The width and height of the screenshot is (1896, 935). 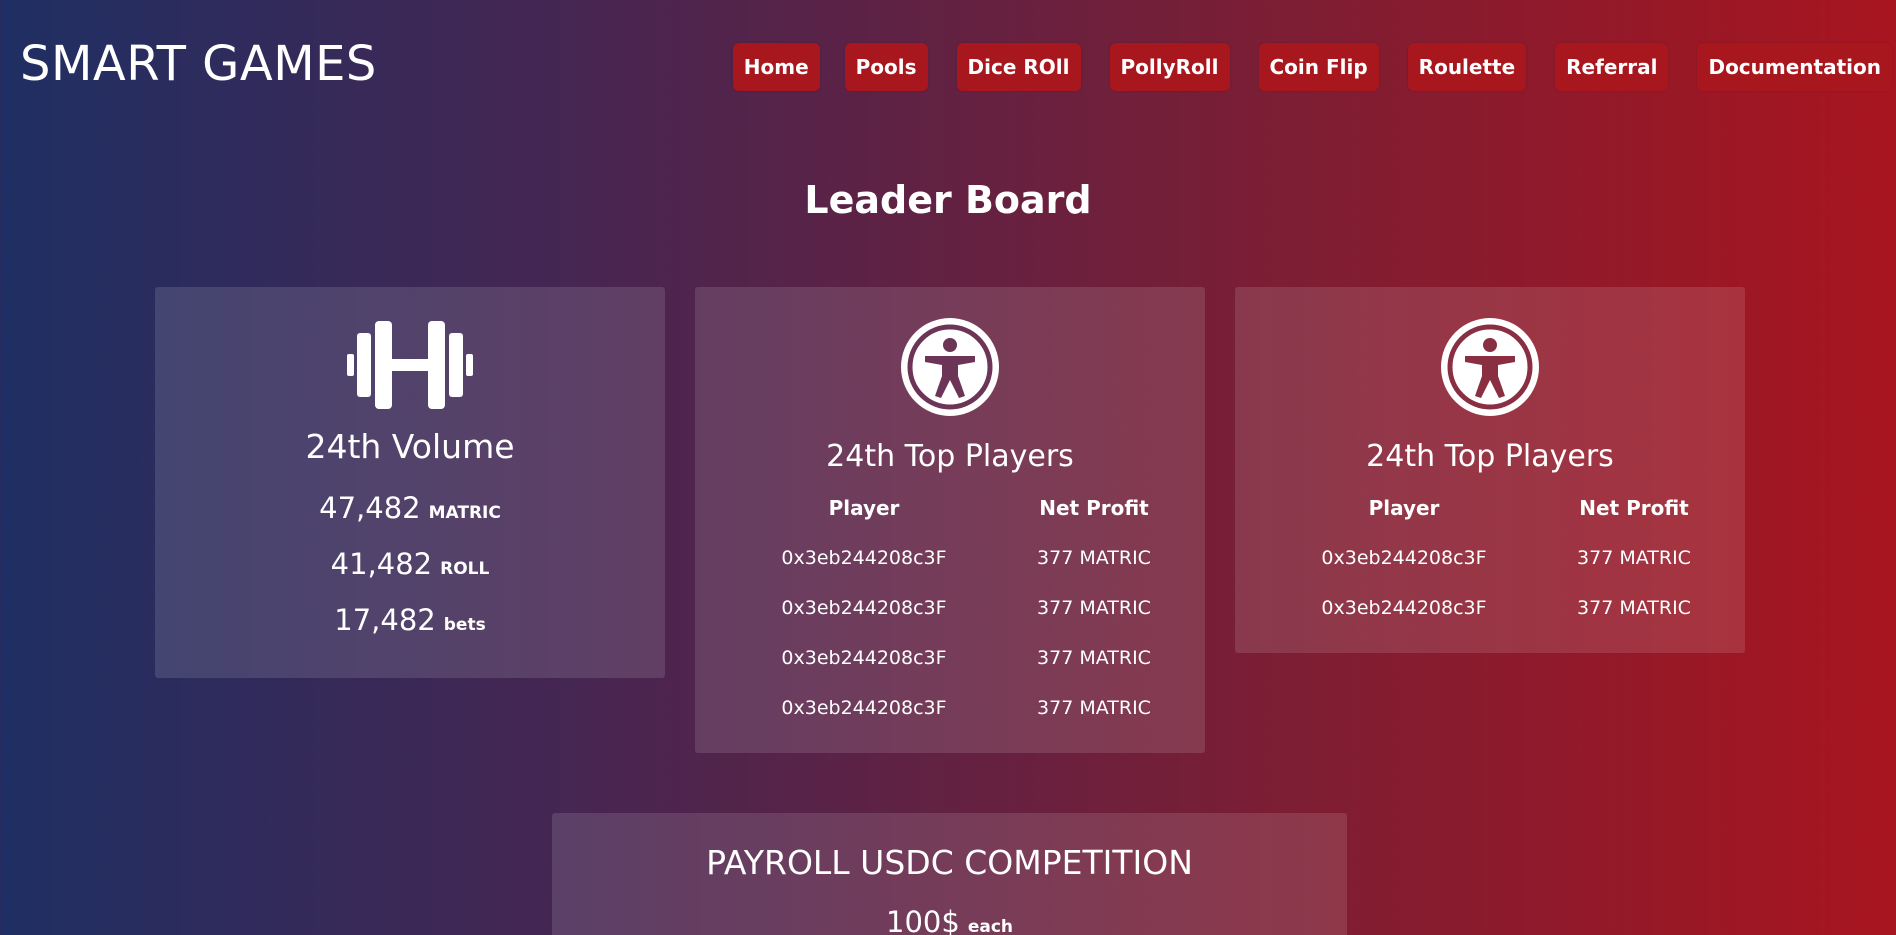 What do you see at coordinates (465, 569) in the screenshot?
I see `stat-unit: ROLL` at bounding box center [465, 569].